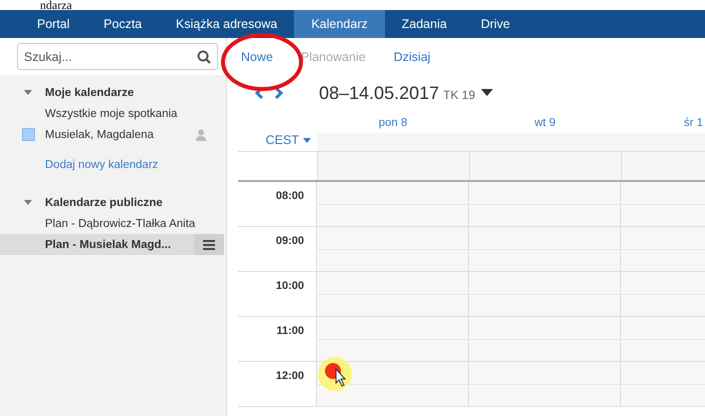  Describe the element at coordinates (393, 123) in the screenshot. I see `day-header: pon 8` at that location.